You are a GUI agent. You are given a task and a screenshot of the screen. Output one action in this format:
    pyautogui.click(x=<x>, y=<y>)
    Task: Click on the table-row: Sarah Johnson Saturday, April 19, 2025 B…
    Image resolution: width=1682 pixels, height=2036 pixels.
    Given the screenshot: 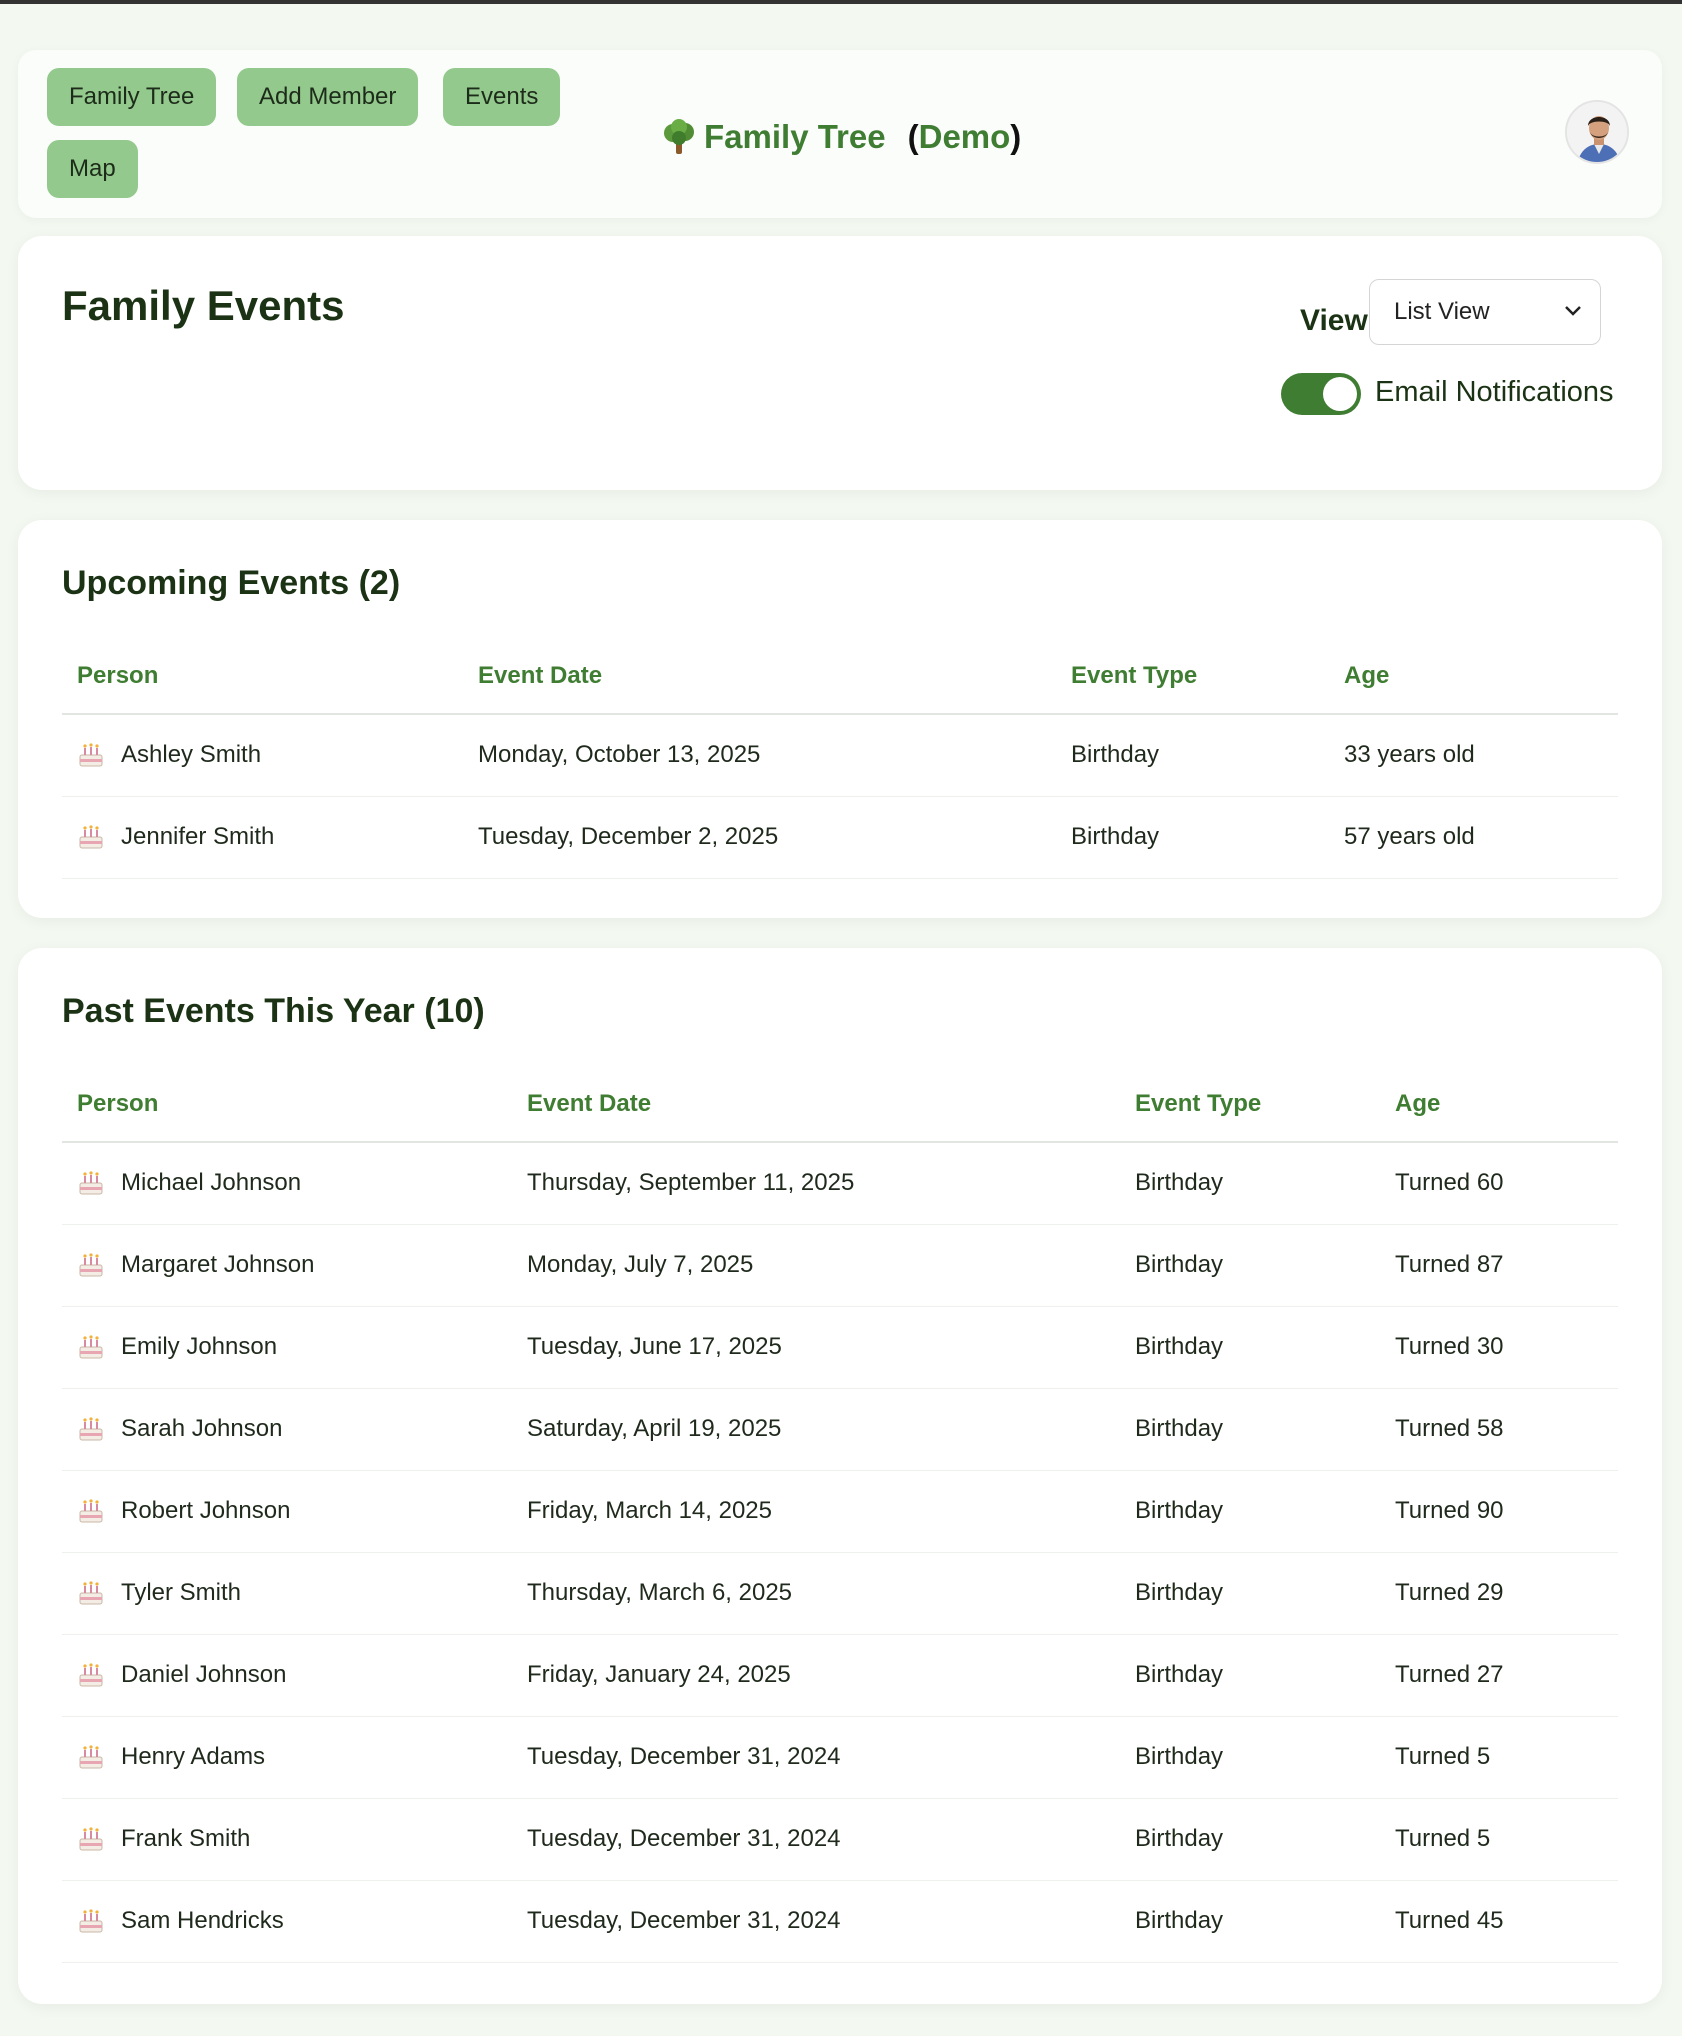 What is the action you would take?
    pyautogui.click(x=840, y=1429)
    